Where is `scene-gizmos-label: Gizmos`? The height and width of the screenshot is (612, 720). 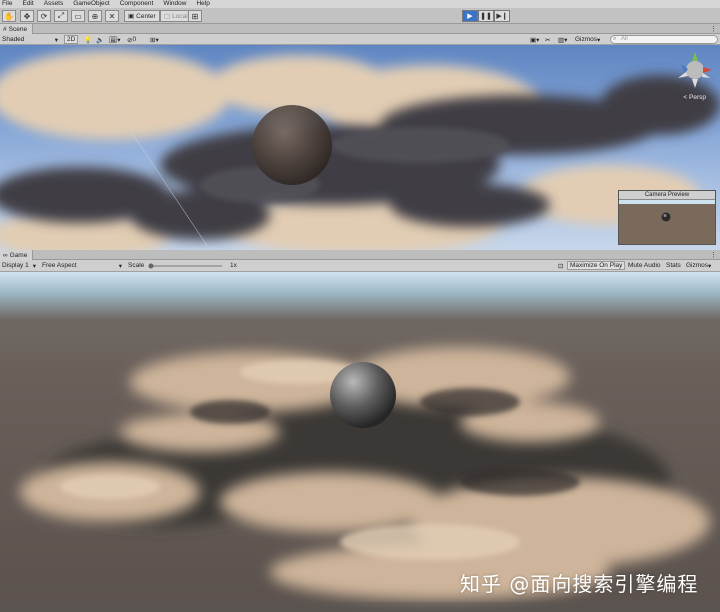 scene-gizmos-label: Gizmos is located at coordinates (586, 39).